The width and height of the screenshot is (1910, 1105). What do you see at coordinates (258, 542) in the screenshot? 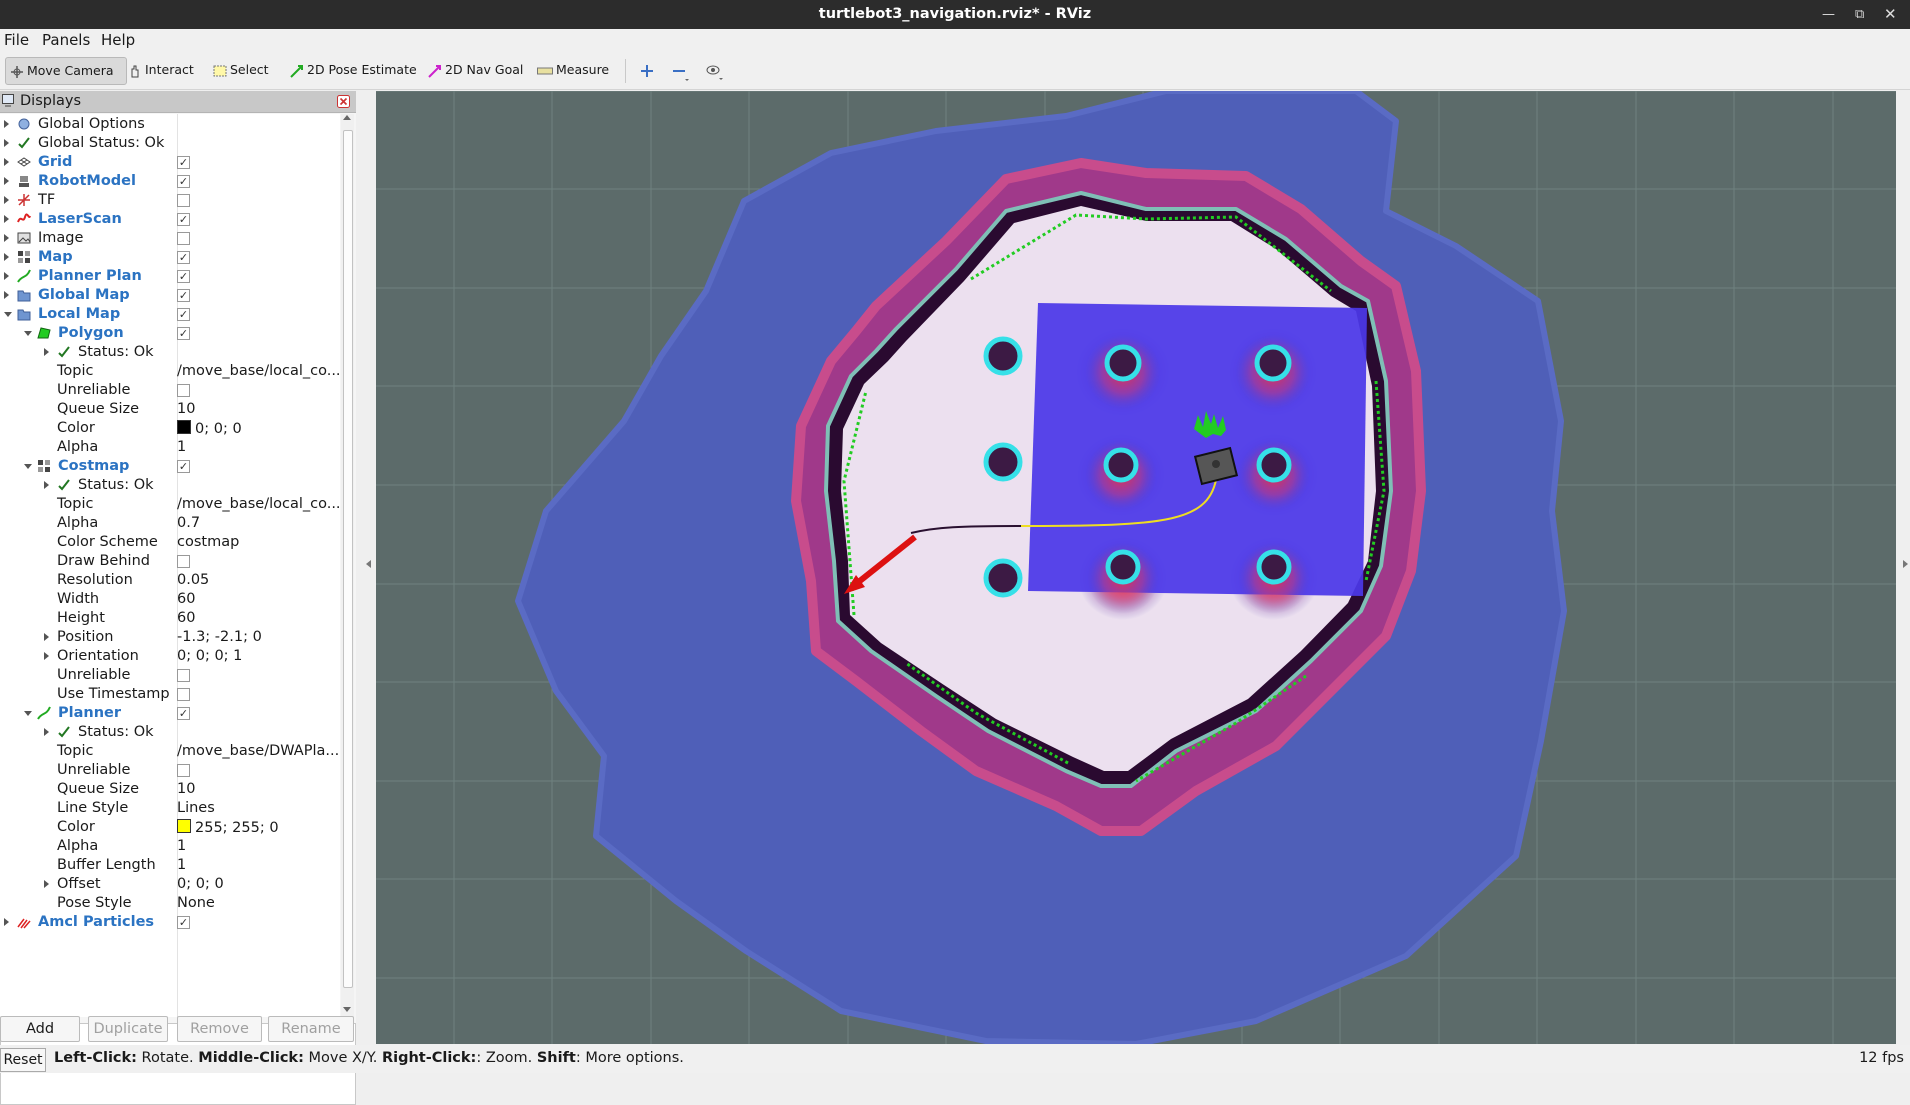
I see `display-row-value: costmap` at bounding box center [258, 542].